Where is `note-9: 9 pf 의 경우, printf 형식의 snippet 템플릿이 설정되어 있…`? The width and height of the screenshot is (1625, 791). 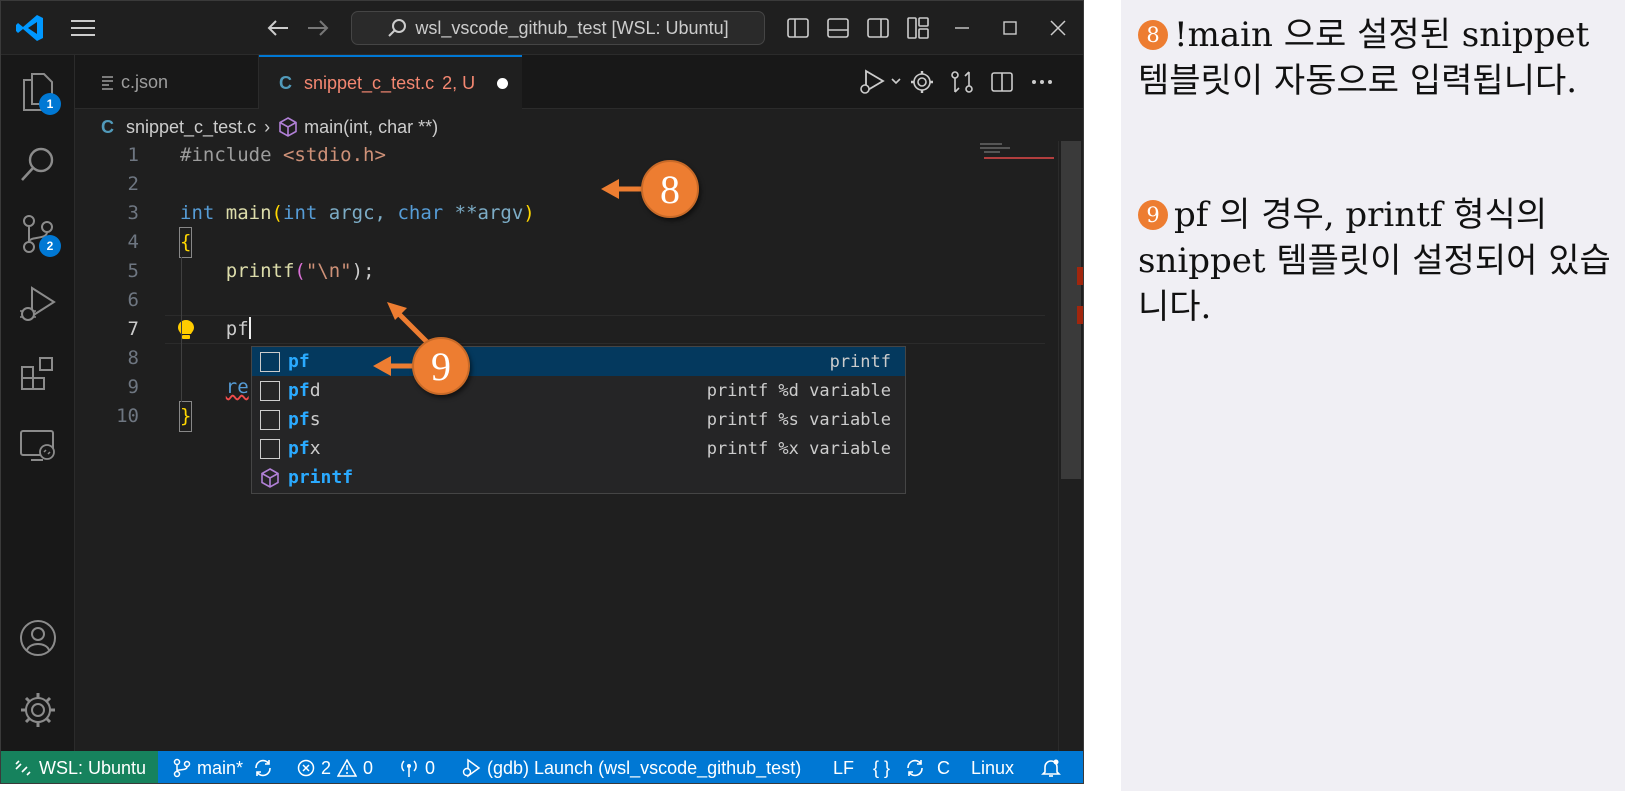 note-9: 9 pf 의 경우, printf 형식의 snippet 템플릿이 설정되어 있… is located at coordinates (1378, 261).